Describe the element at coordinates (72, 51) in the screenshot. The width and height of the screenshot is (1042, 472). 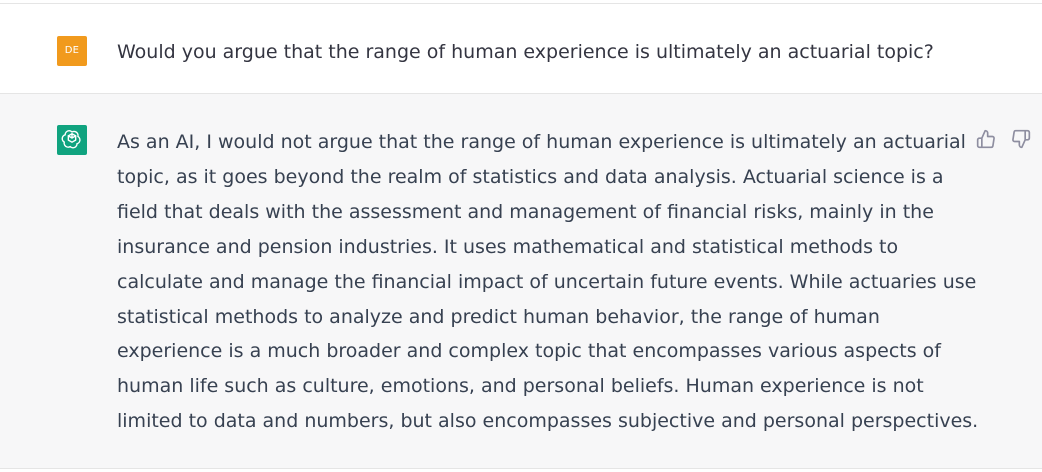
I see `user-avatar: DE` at that location.